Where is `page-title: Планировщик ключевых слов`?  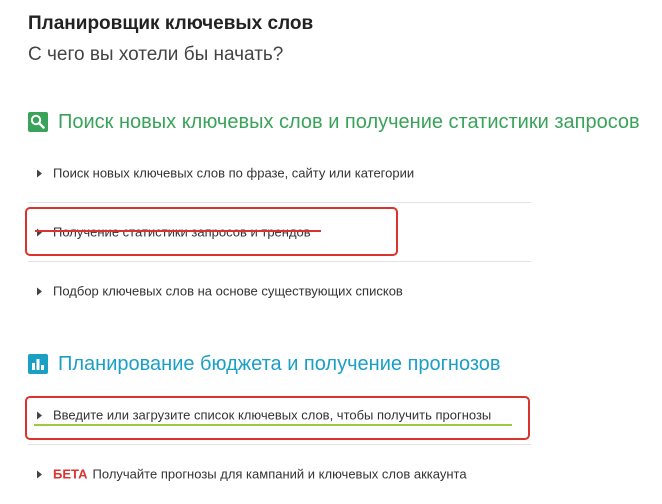 page-title: Планировщик ключевых слов is located at coordinates (171, 23).